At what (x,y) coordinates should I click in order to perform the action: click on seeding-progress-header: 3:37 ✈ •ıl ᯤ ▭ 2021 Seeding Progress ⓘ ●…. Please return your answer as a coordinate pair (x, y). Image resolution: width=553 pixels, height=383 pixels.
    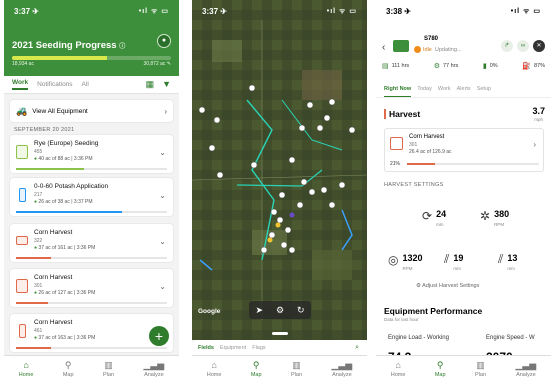
    Looking at the image, I should click on (91, 38).